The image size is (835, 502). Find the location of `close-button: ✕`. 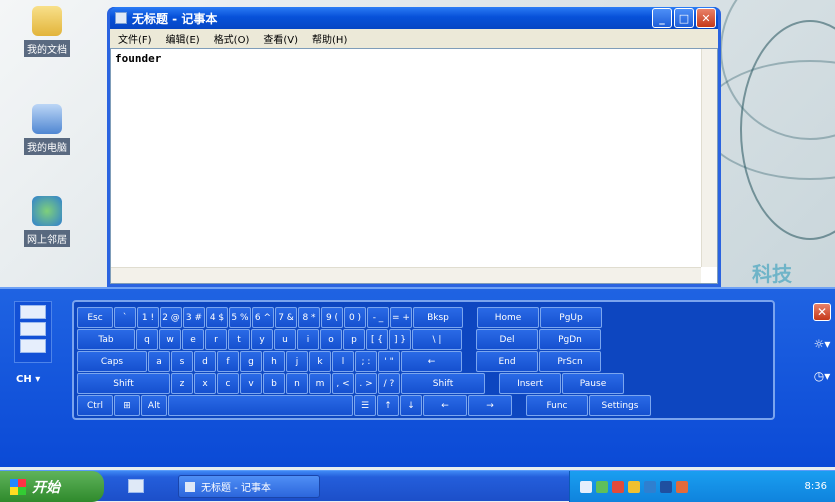

close-button: ✕ is located at coordinates (706, 18).